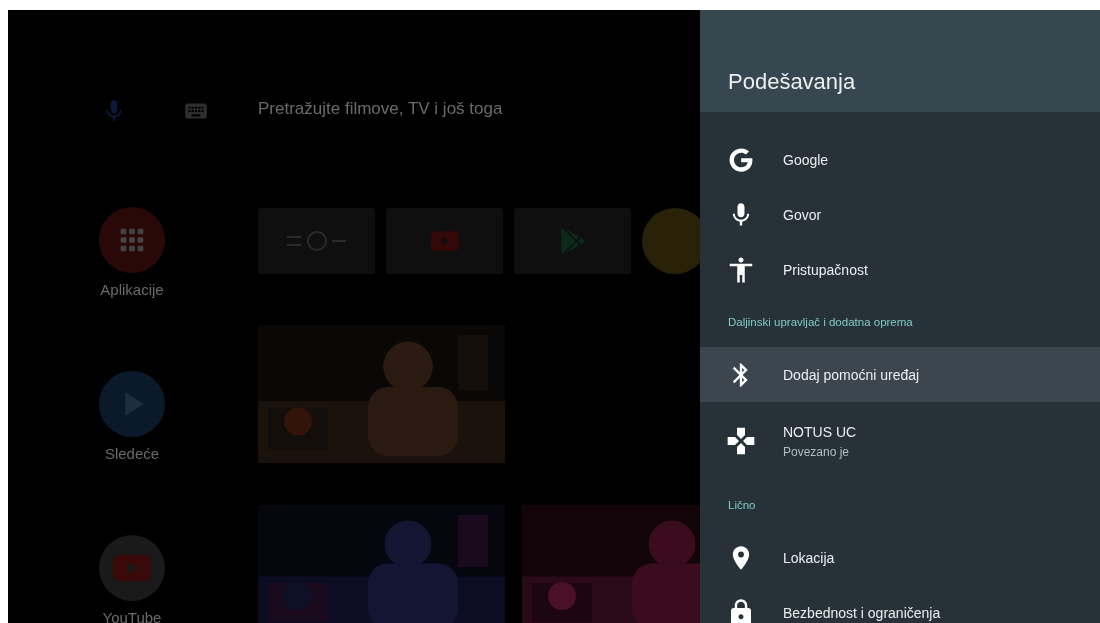 Image resolution: width=1100 pixels, height=623 pixels. I want to click on panel-title: Podešavanja, so click(792, 82).